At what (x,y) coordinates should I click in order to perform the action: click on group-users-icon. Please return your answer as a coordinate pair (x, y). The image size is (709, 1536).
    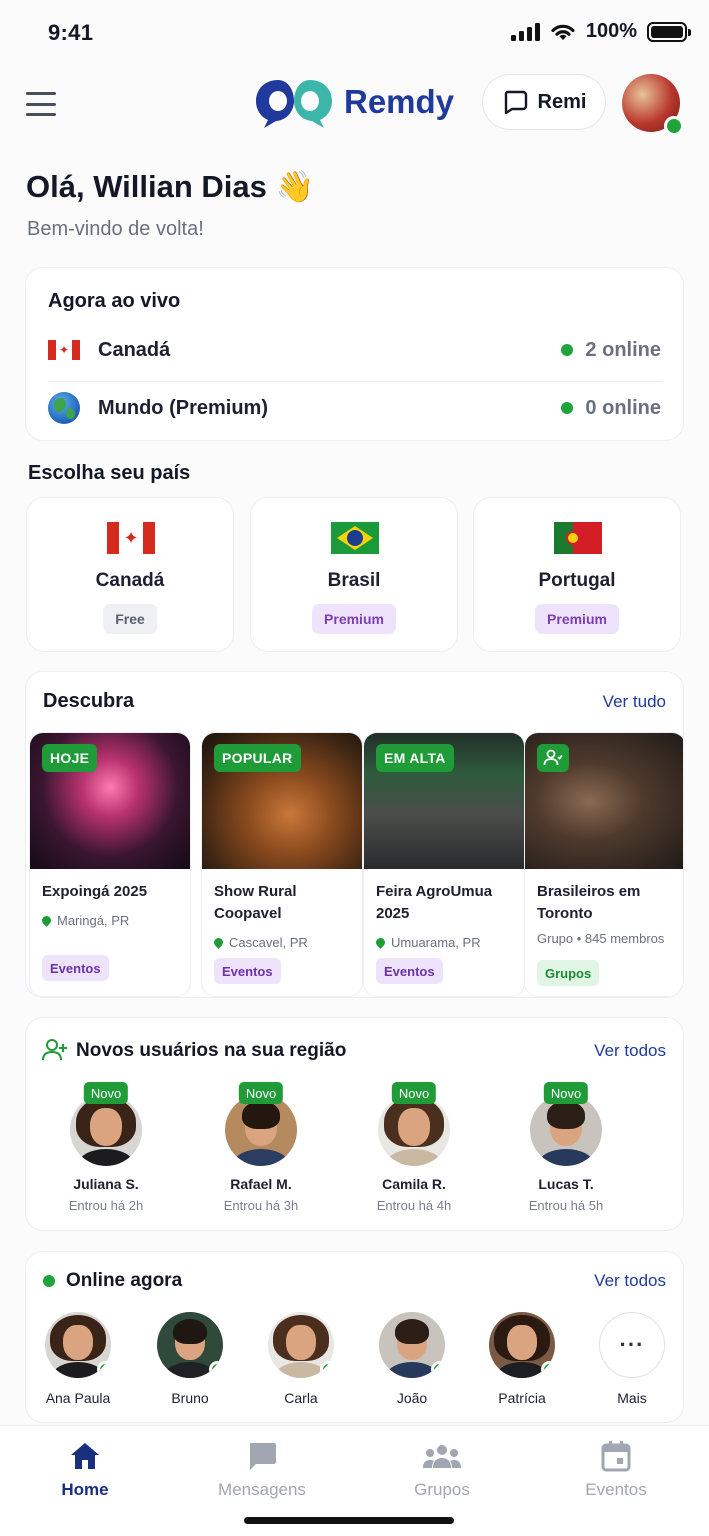
    Looking at the image, I should click on (553, 757).